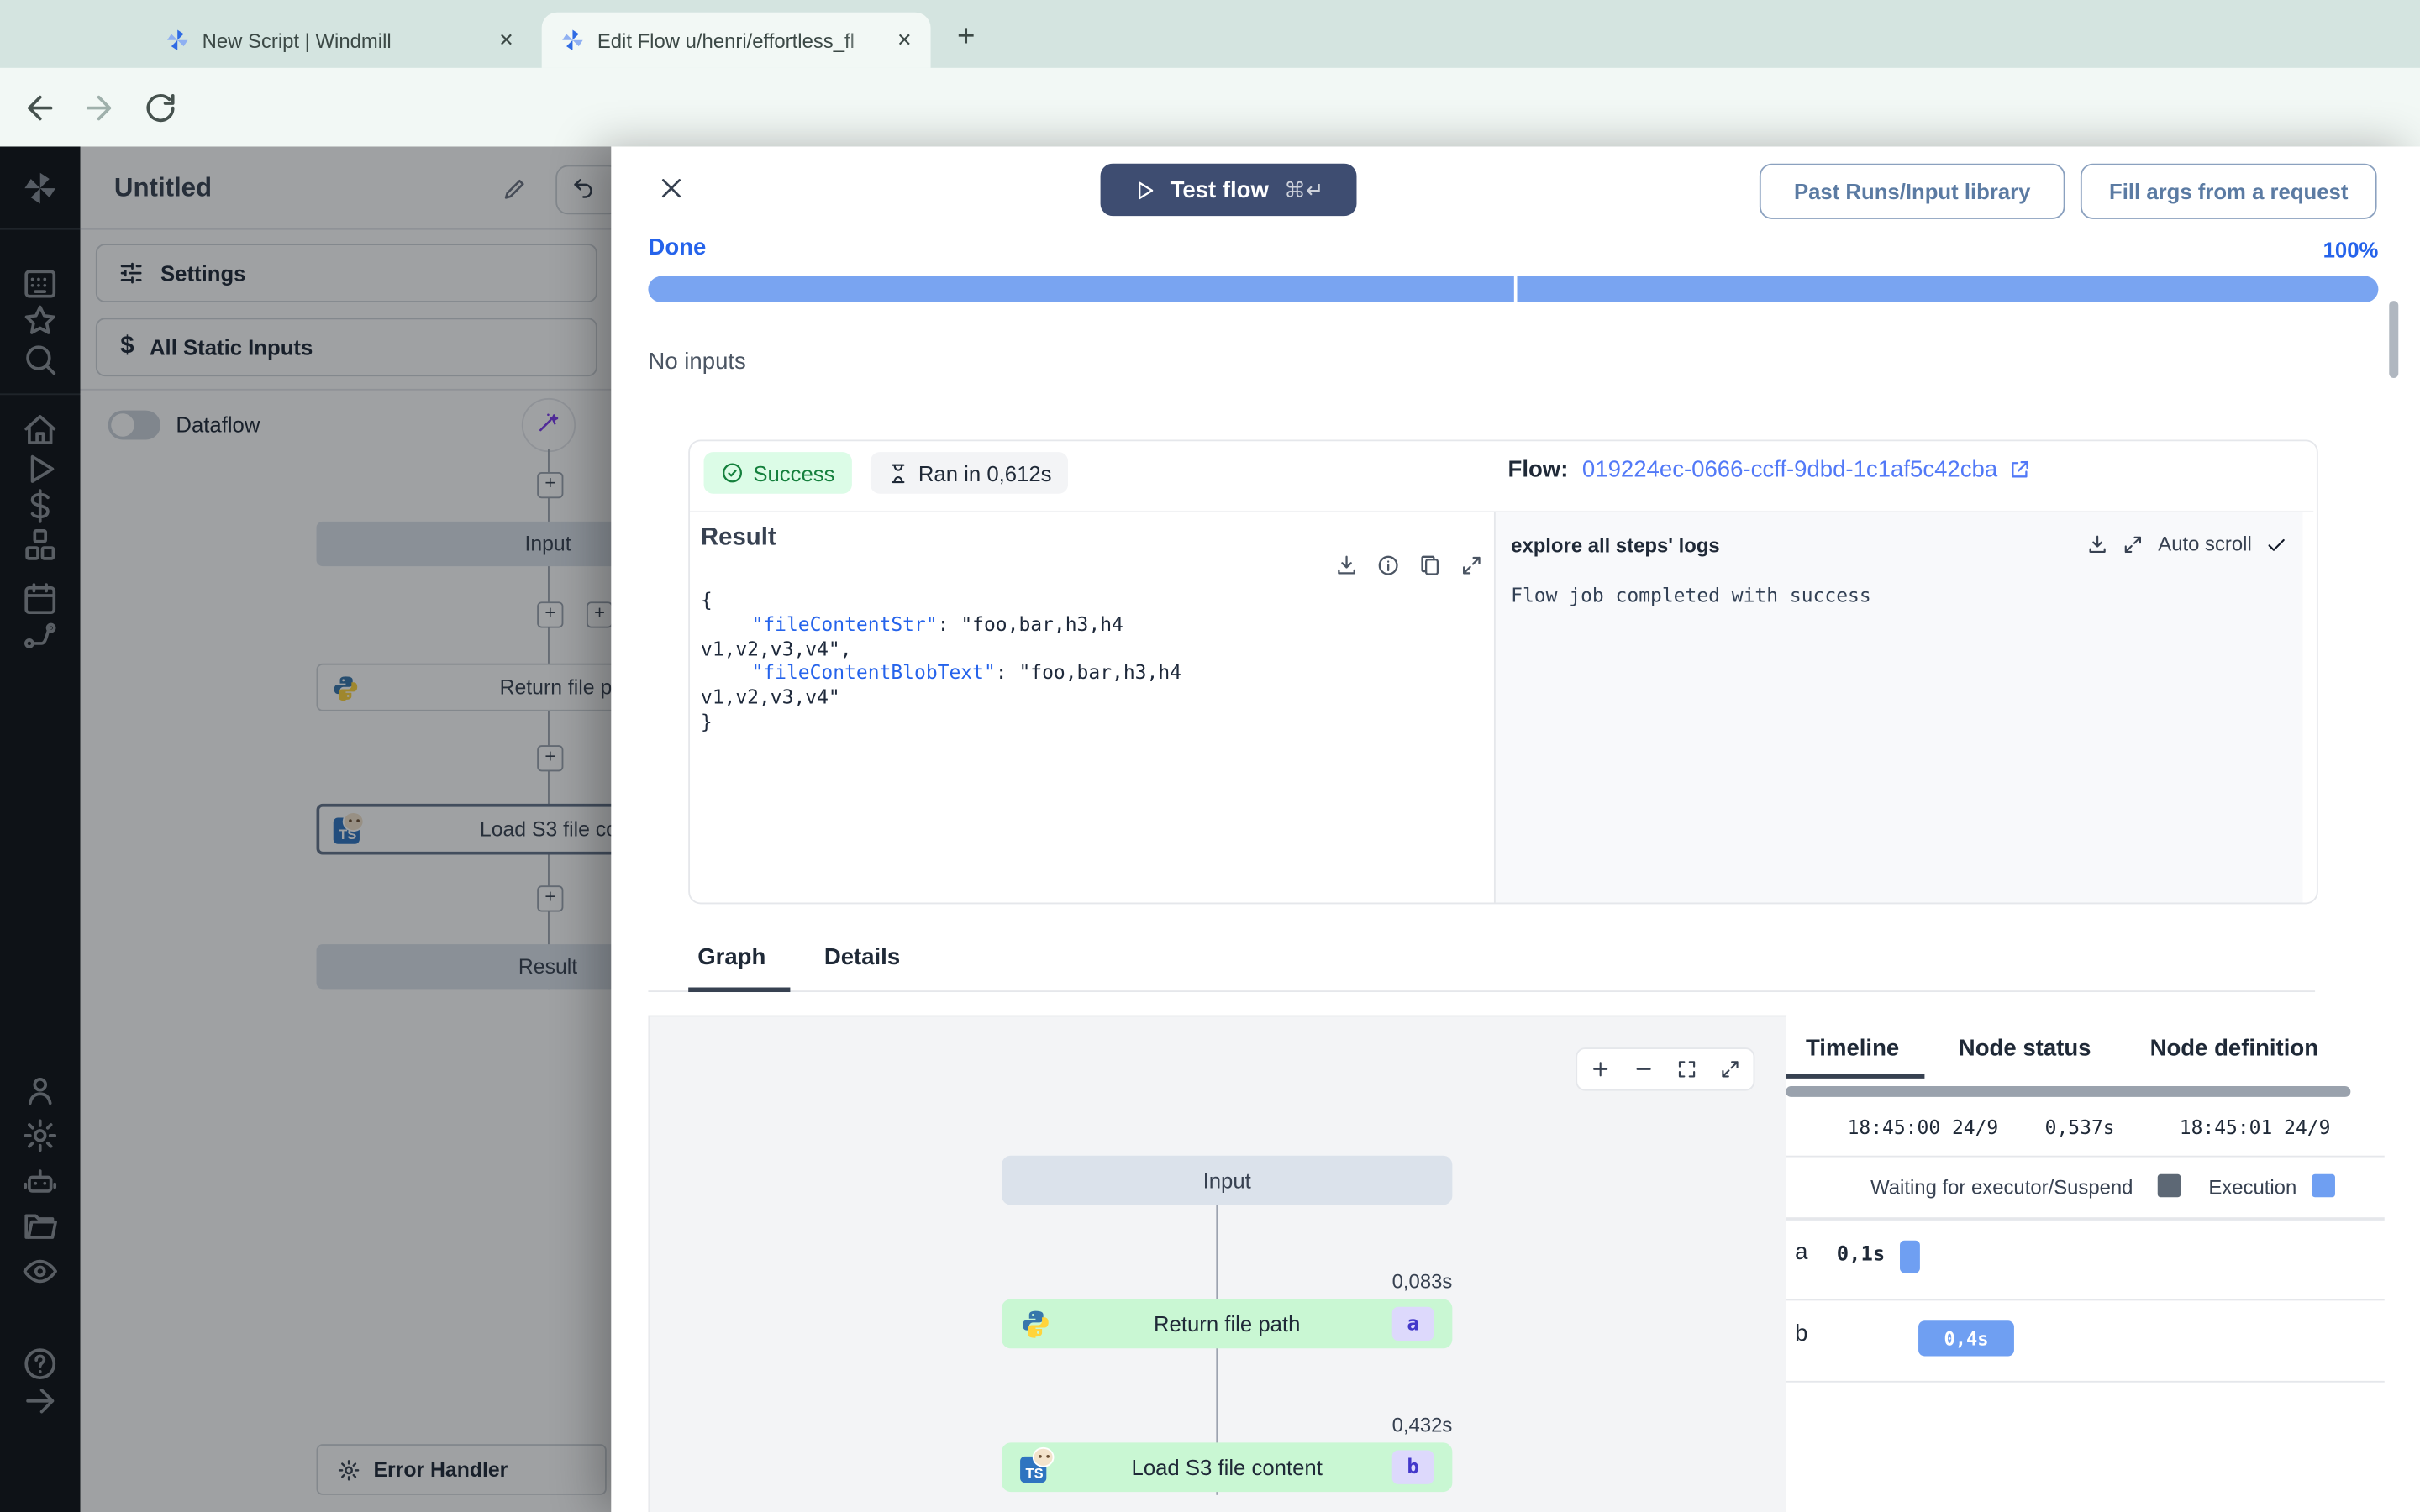 Image resolution: width=2420 pixels, height=1512 pixels. I want to click on new-tab-button: +, so click(965, 36).